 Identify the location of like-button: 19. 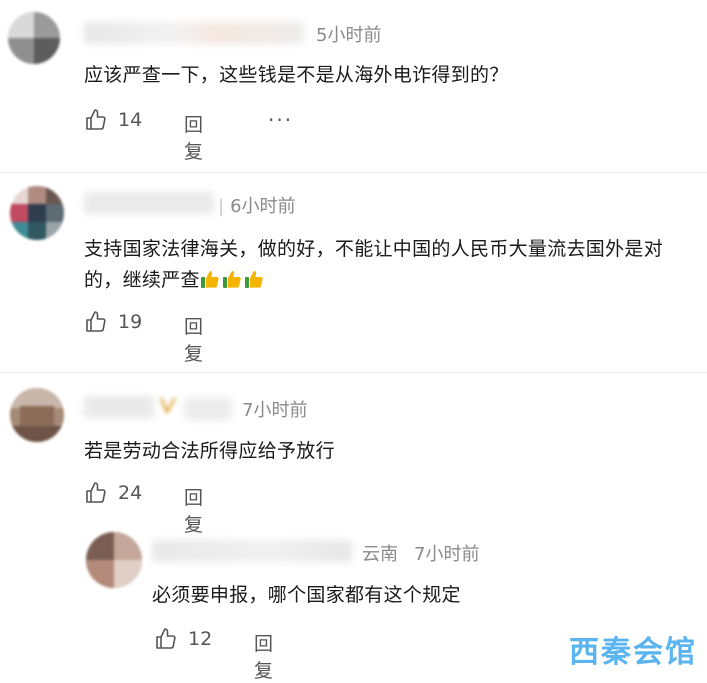
(113, 322).